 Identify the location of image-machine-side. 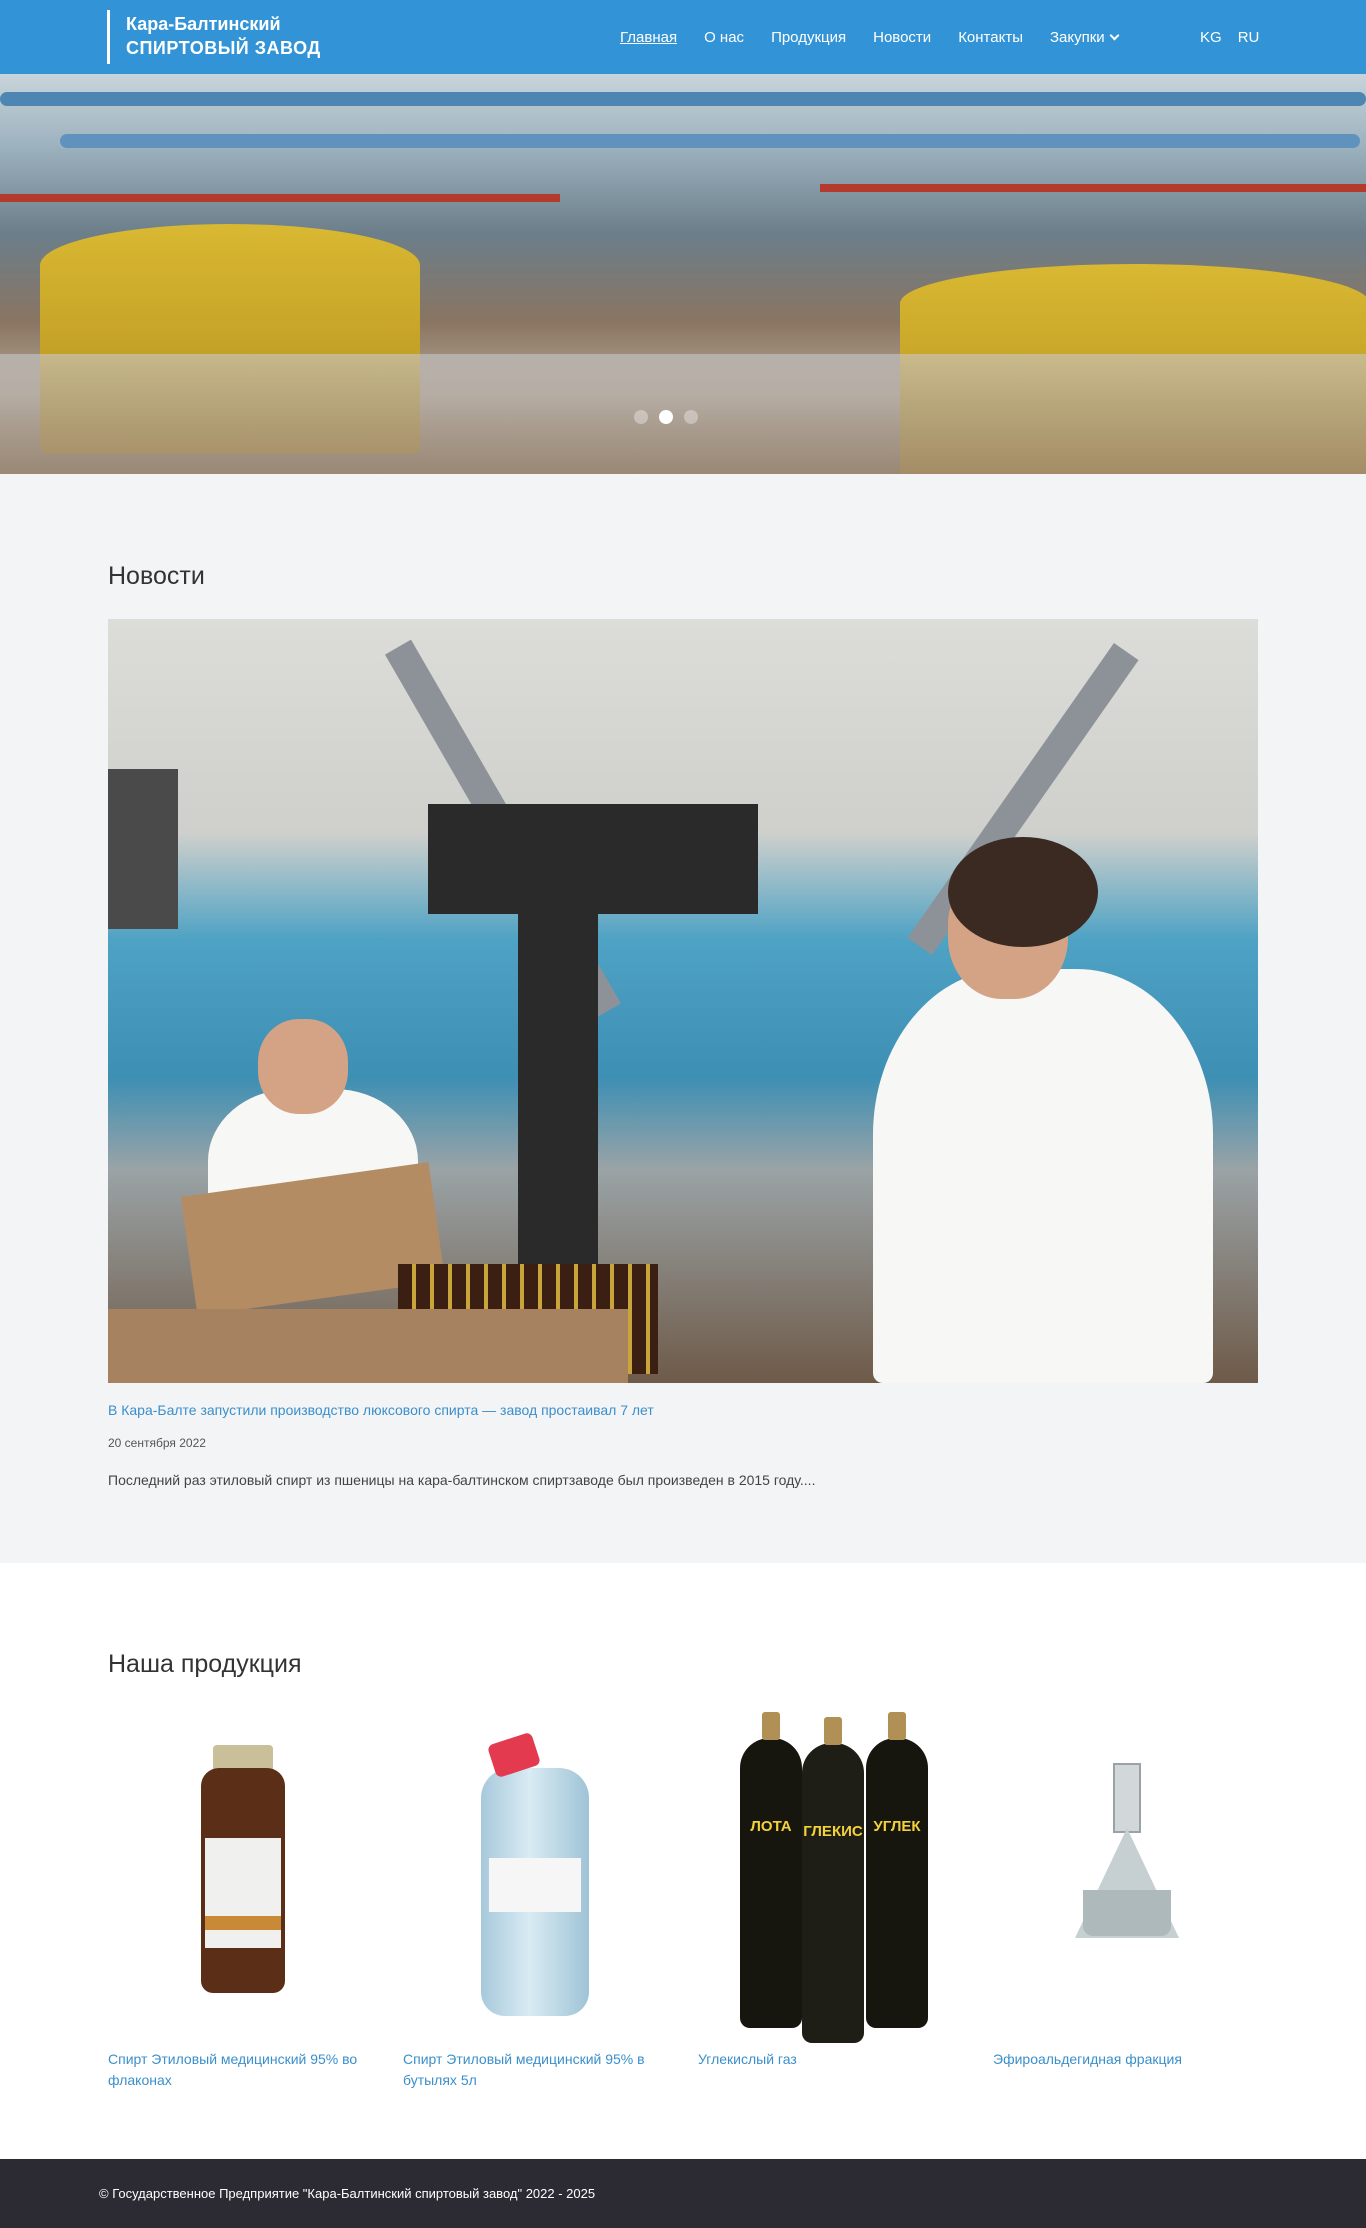
(143, 849).